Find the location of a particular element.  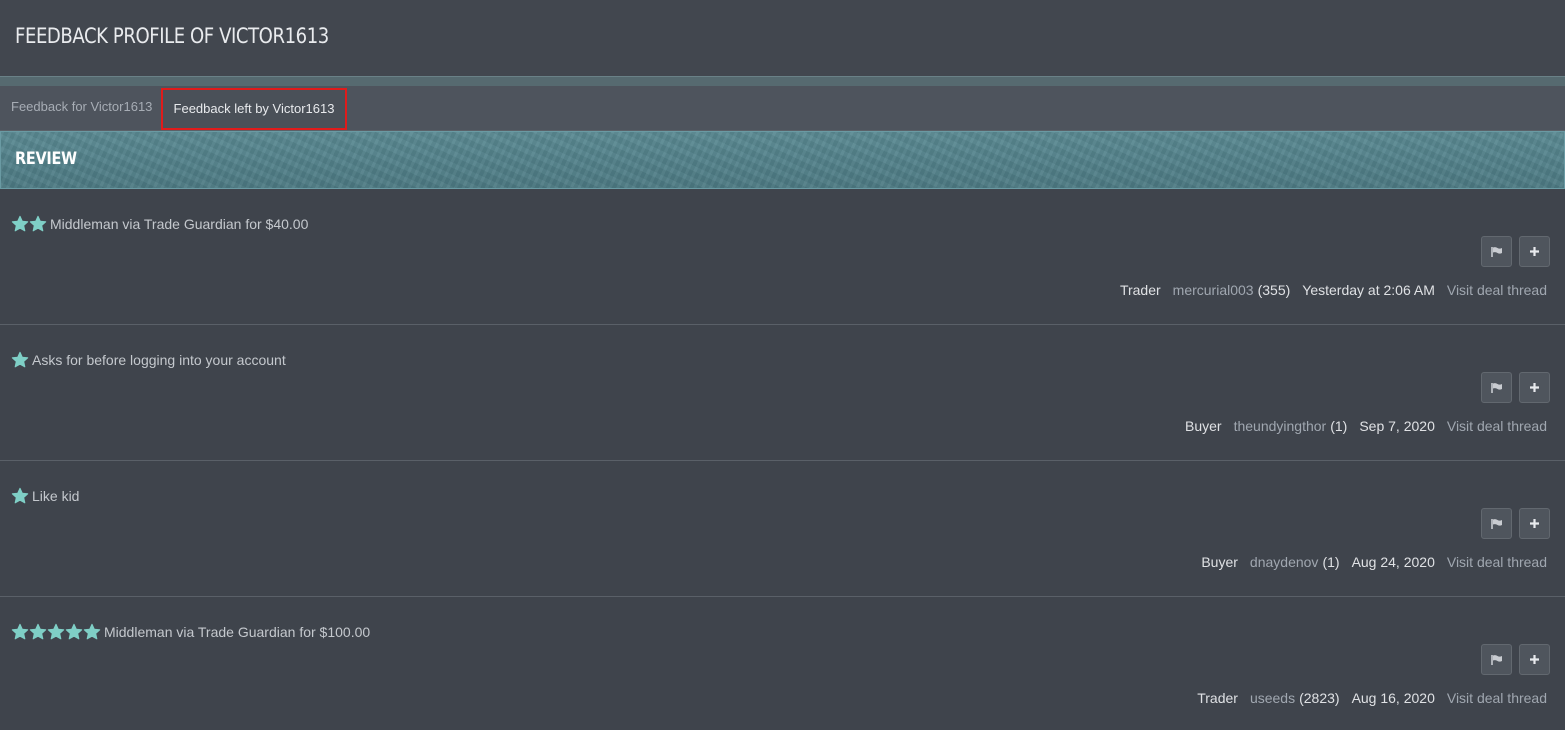

tab-feedback-left-by: Feedback left by Victor1613 is located at coordinates (254, 109).